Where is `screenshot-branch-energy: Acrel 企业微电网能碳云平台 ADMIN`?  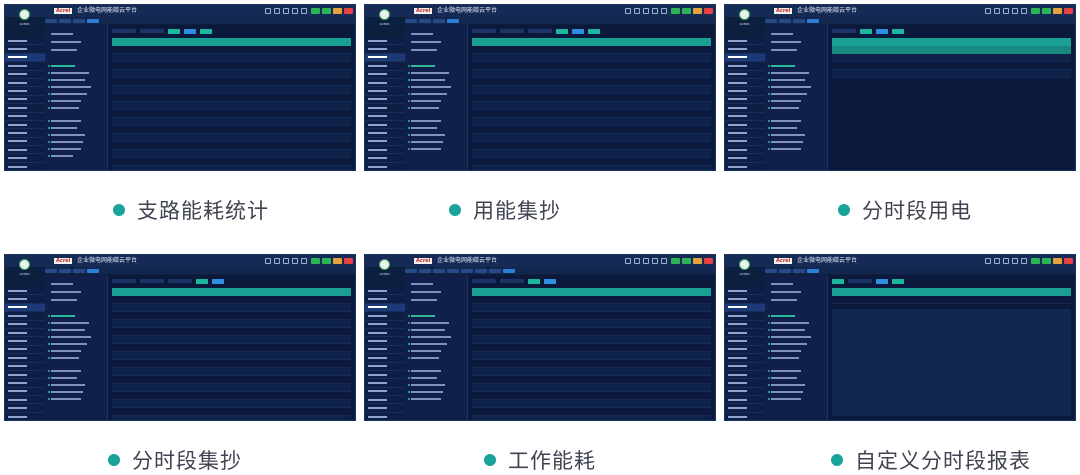
screenshot-branch-energy: Acrel 企业微电网能碳云平台 ADMIN is located at coordinates (180, 87).